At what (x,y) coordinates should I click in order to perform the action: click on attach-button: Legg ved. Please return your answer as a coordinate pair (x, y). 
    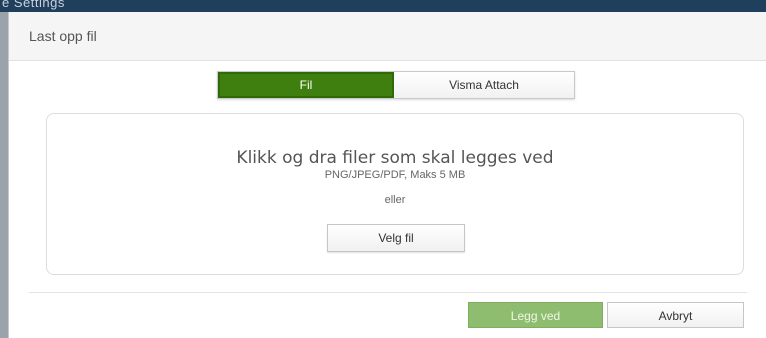
    Looking at the image, I should click on (535, 315).